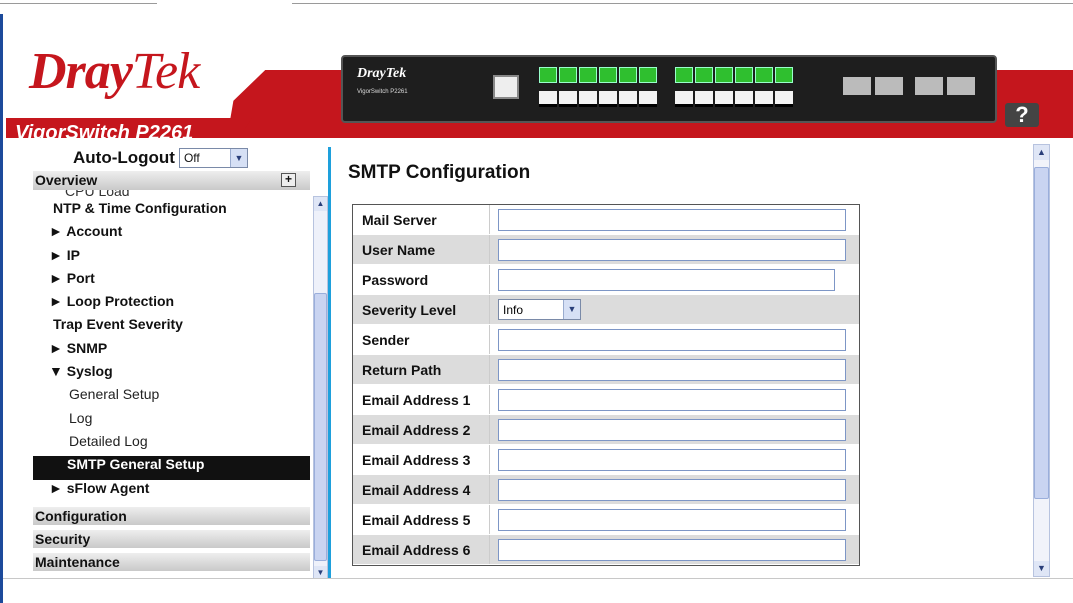 The height and width of the screenshot is (603, 1073). What do you see at coordinates (666, 75) in the screenshot?
I see `port-row-top` at bounding box center [666, 75].